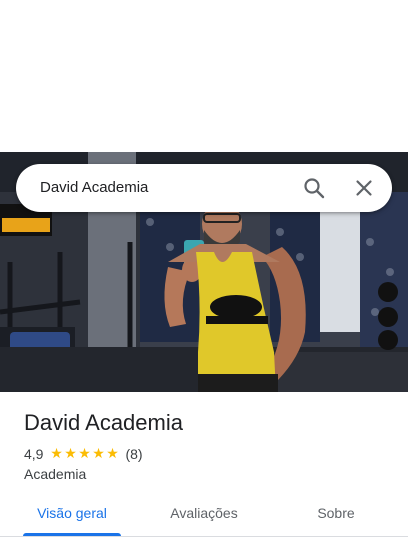  I want to click on tab-about: Sobre, so click(336, 514).